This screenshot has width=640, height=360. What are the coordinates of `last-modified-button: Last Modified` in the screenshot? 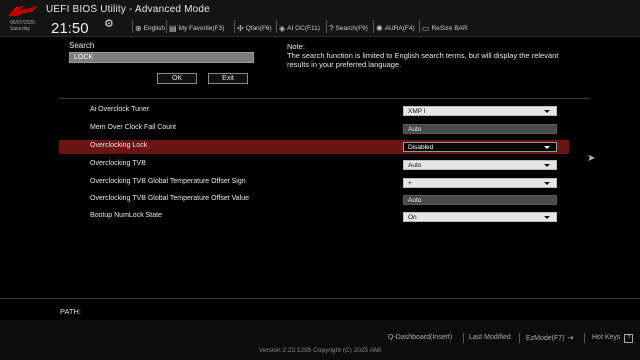 It's located at (490, 337).